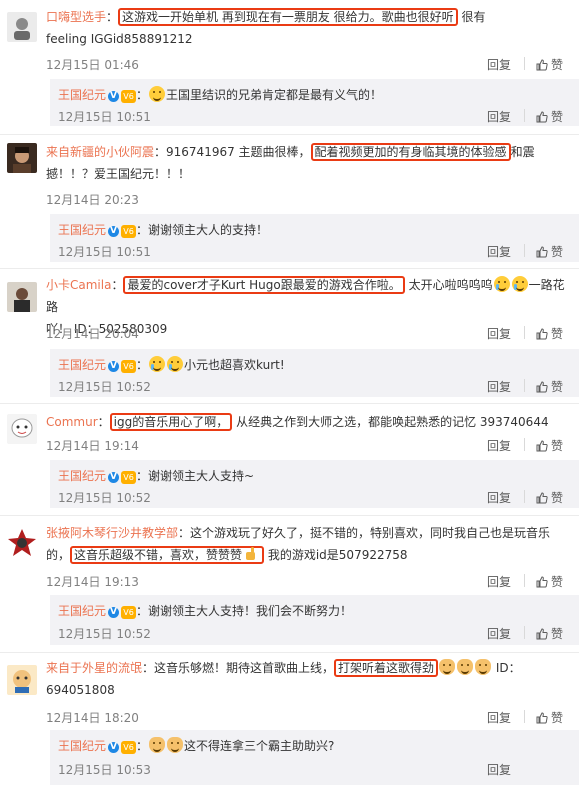 This screenshot has width=579, height=789. What do you see at coordinates (288, 17) in the screenshot?
I see `highlight-box: 这游戏一开始单机 再到现在有一票朋友 很给力。歌曲也很好听` at bounding box center [288, 17].